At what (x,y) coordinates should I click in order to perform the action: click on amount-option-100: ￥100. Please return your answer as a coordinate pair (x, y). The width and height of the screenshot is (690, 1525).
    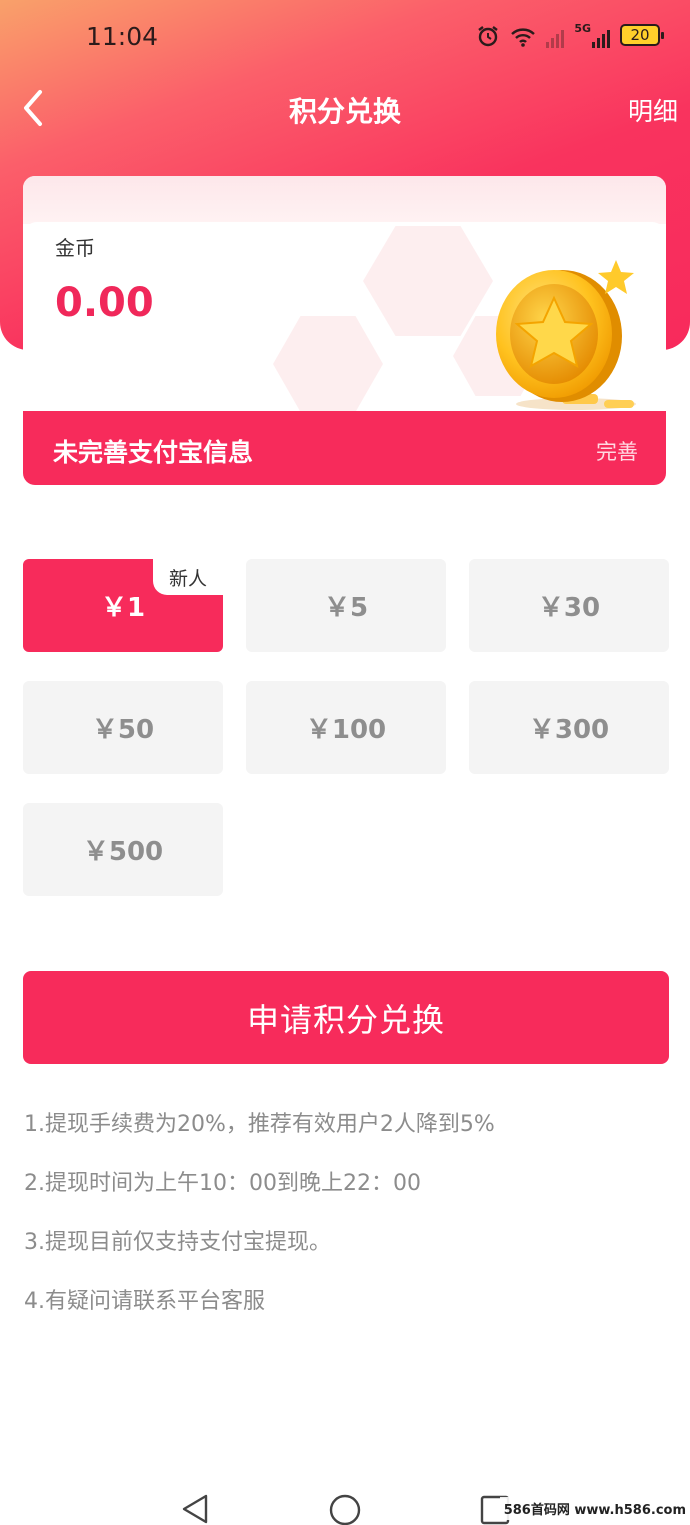
    Looking at the image, I should click on (346, 727).